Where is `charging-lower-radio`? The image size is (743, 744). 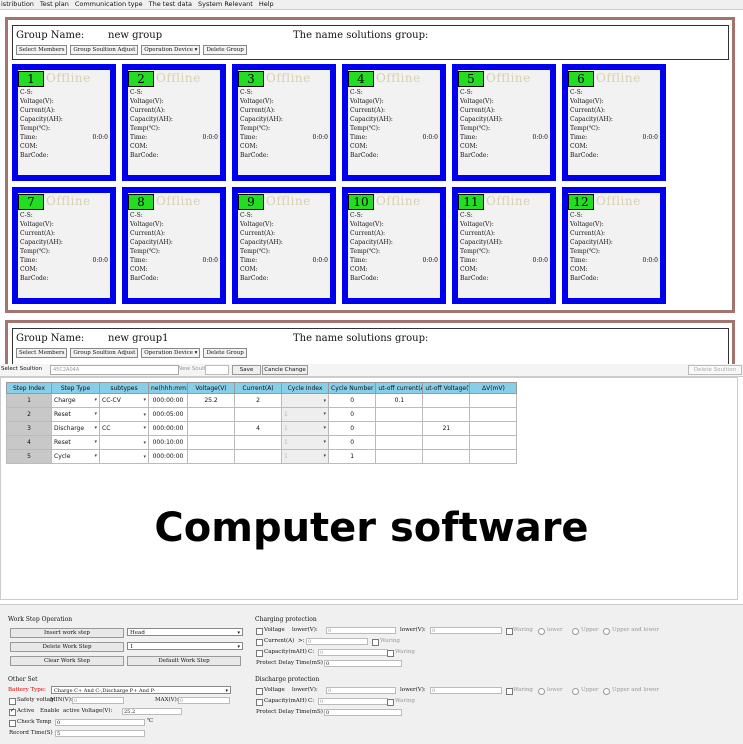 charging-lower-radio is located at coordinates (541, 631).